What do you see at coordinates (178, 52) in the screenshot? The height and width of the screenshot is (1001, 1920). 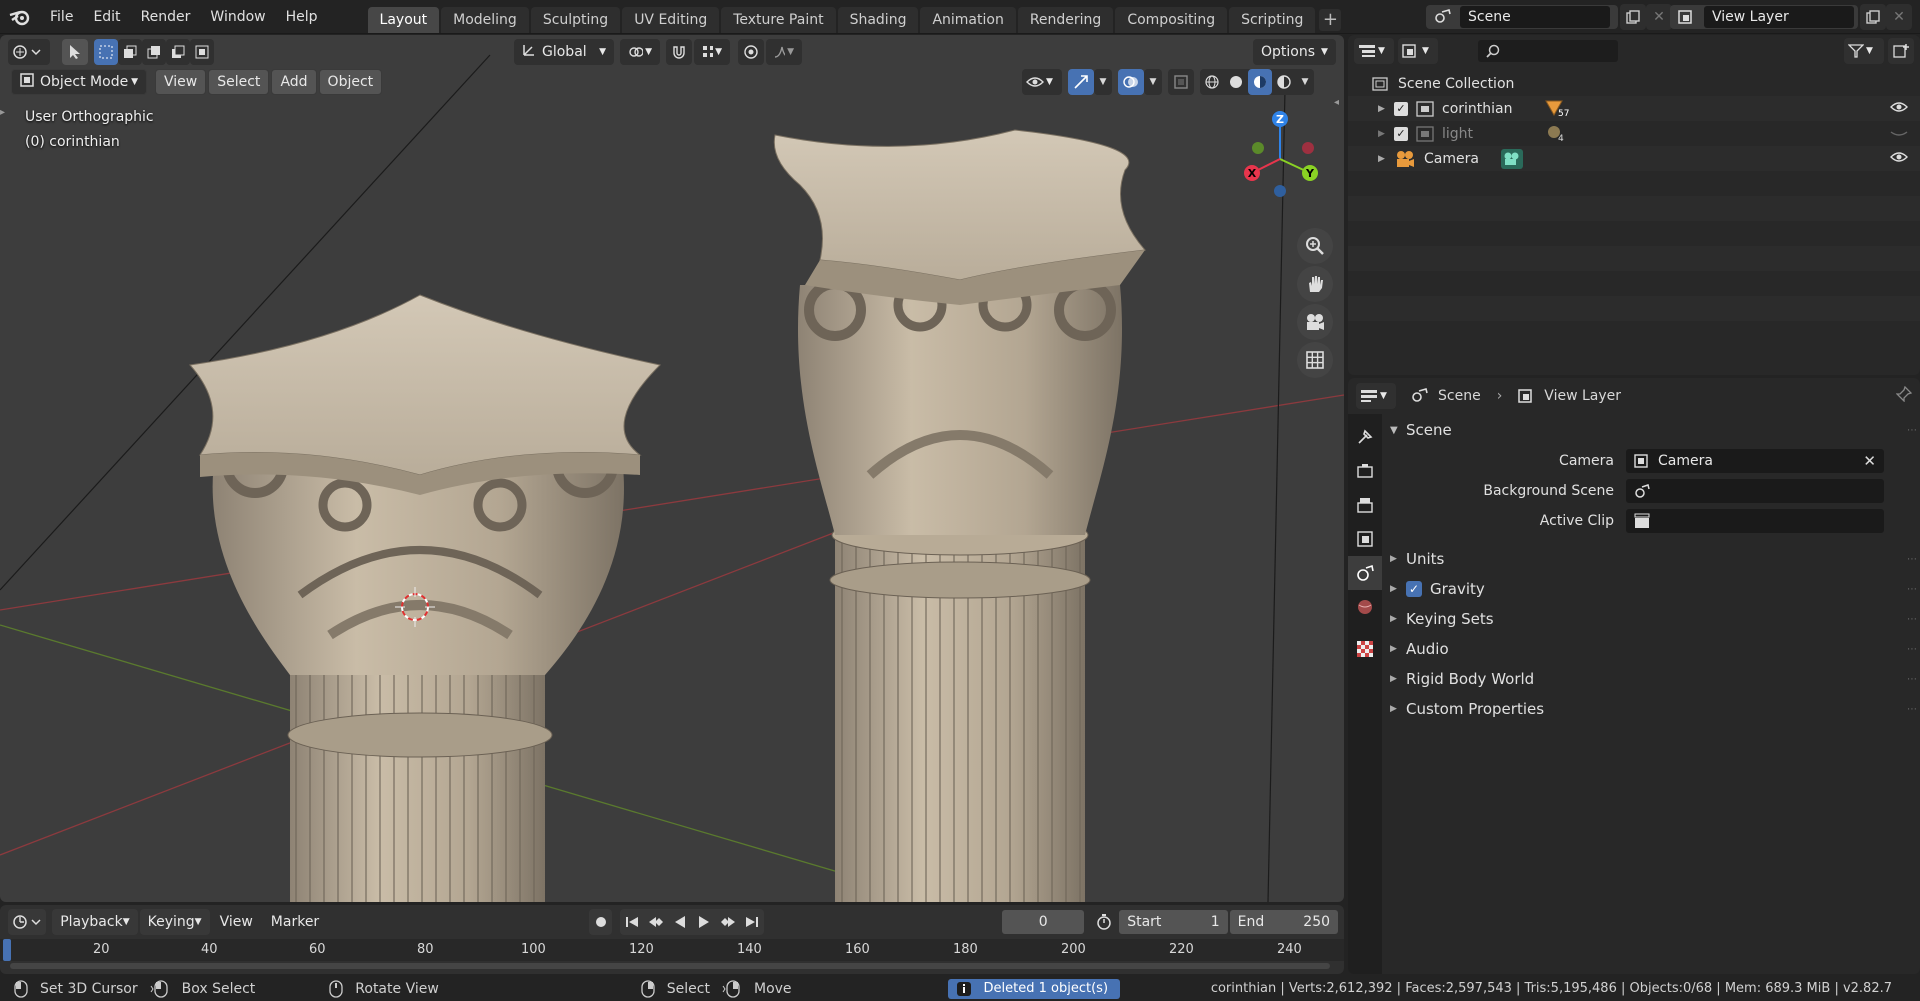 I see `select-invert-icon` at bounding box center [178, 52].